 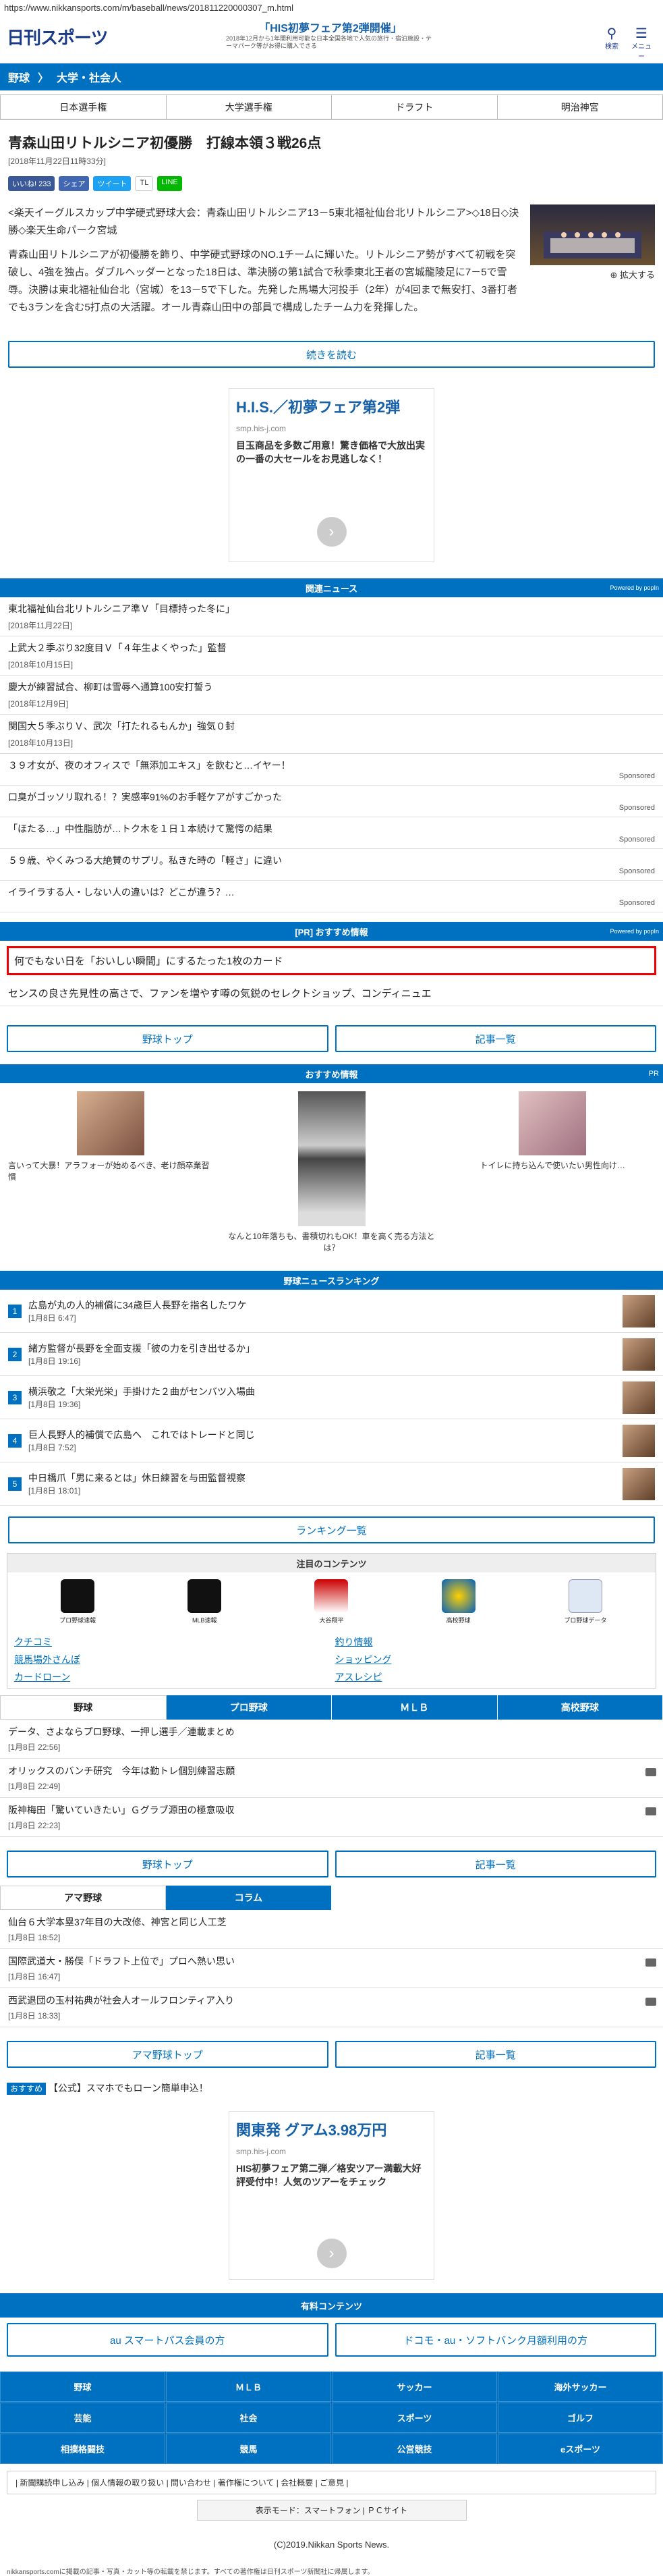 I want to click on footer-link-public-racing: 公営競技, so click(x=414, y=2449).